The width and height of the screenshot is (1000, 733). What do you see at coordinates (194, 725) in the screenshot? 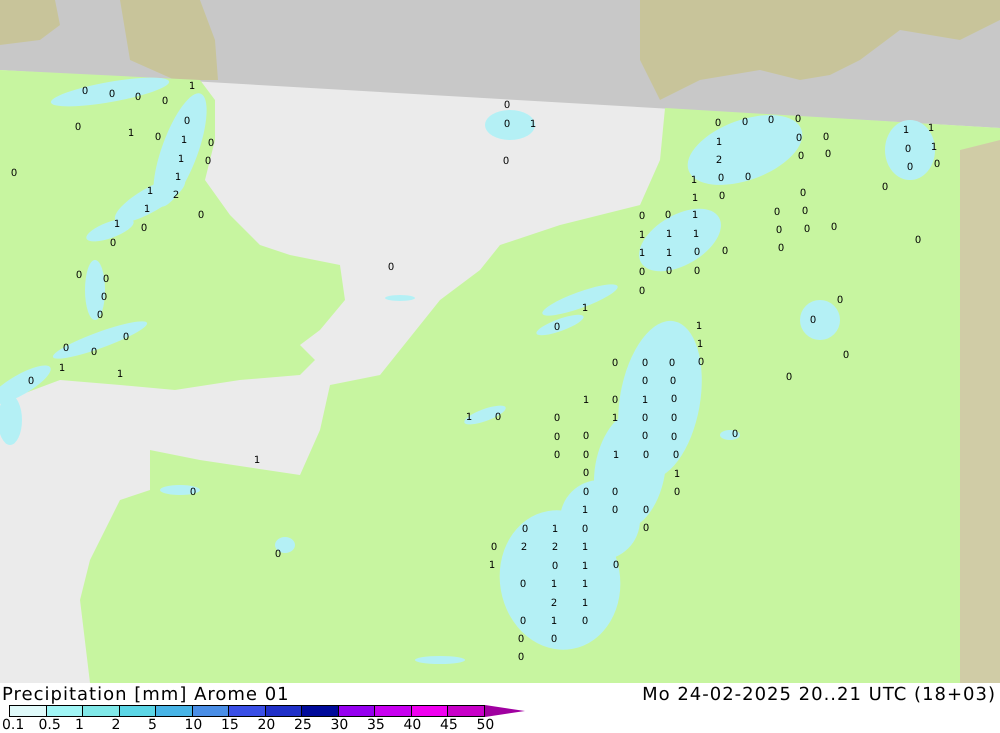
I see `legend-label: 10` at bounding box center [194, 725].